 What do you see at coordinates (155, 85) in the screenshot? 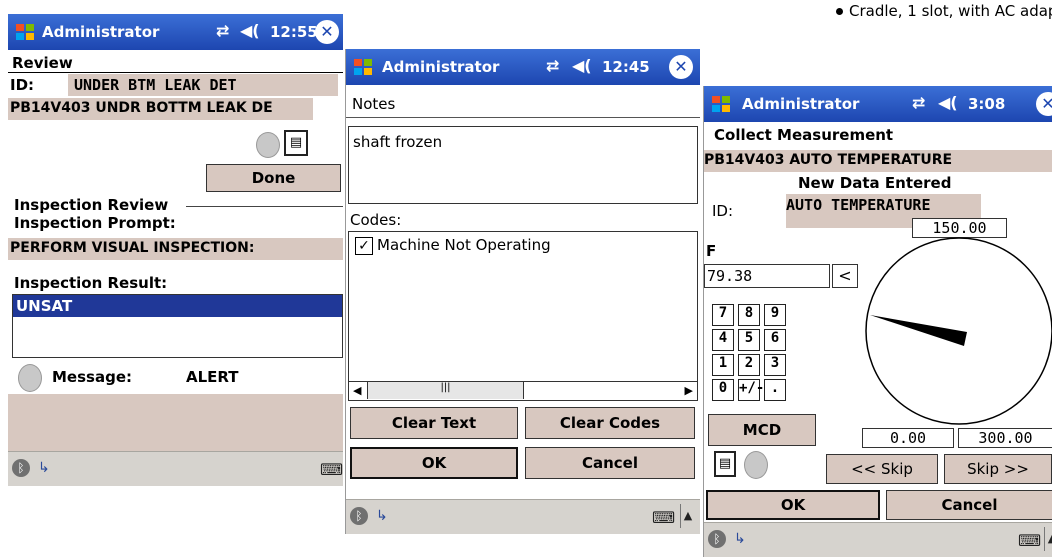
I see `id-value: UNDER BTM LEAK DET` at bounding box center [155, 85].